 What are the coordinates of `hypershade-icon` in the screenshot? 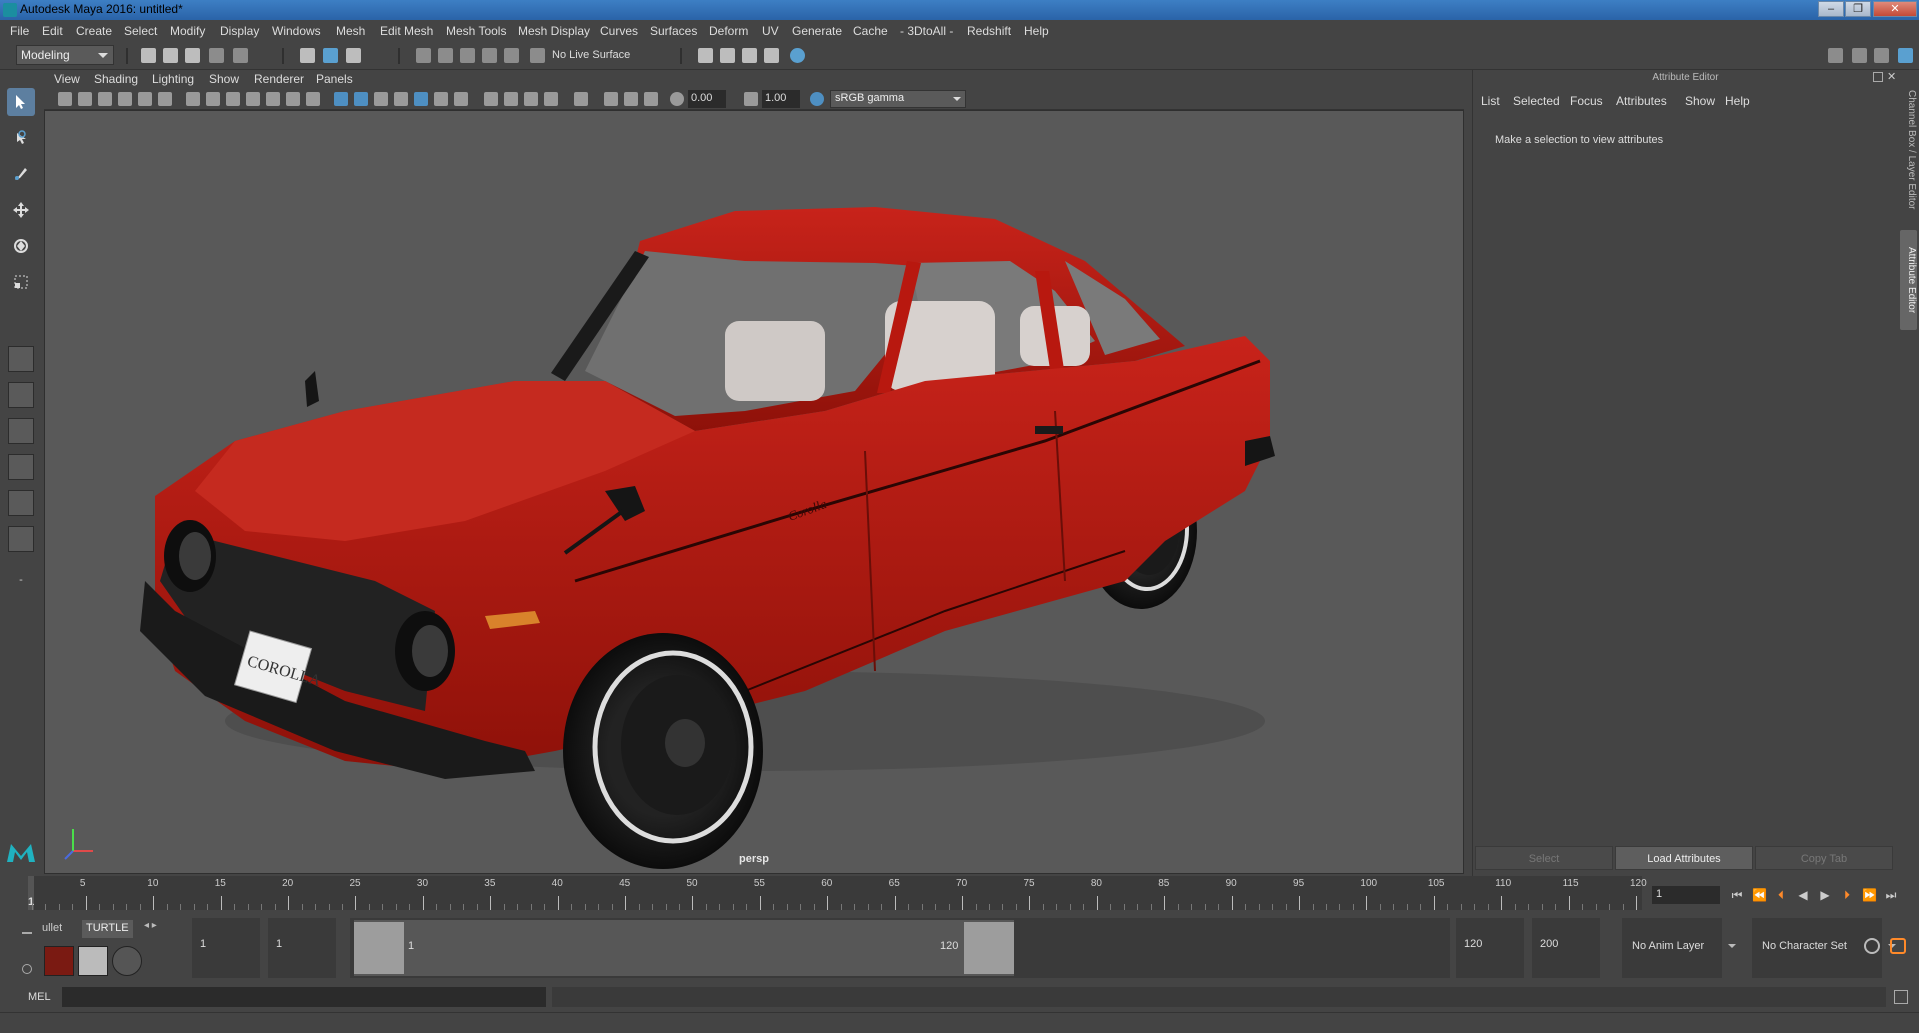 It's located at (797, 55).